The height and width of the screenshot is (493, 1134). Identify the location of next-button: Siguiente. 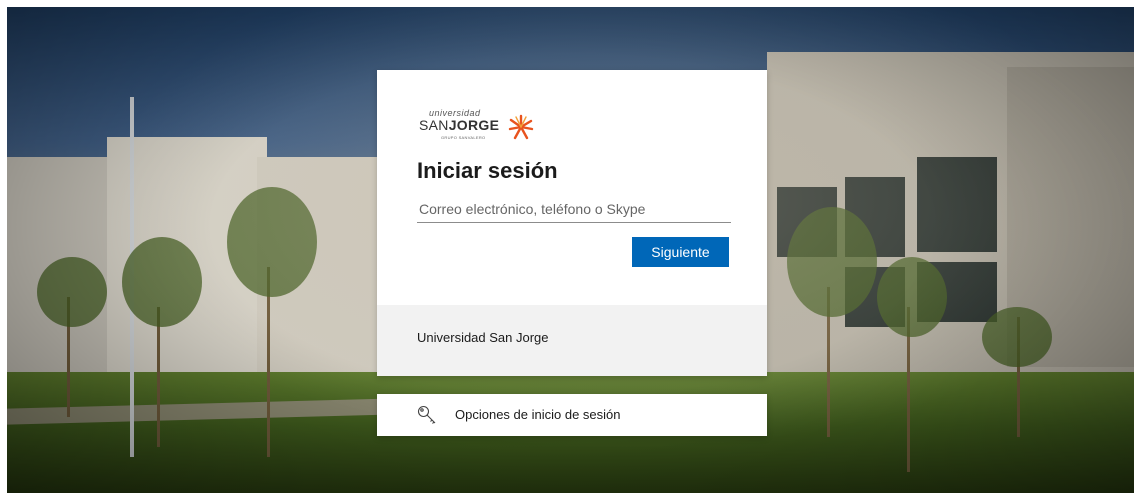
(680, 252).